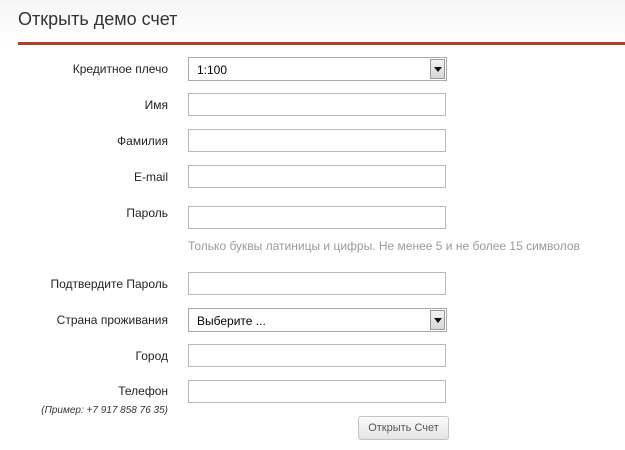 The width and height of the screenshot is (625, 450). What do you see at coordinates (104, 410) in the screenshot?
I see `phone-example: (Пример: +7 917 858 76 35)` at bounding box center [104, 410].